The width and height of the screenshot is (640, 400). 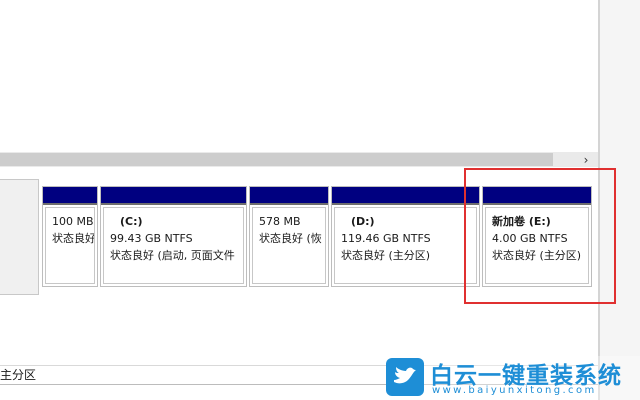 What do you see at coordinates (514, 390) in the screenshot?
I see `watermark-url: www.baiyunxitong.com` at bounding box center [514, 390].